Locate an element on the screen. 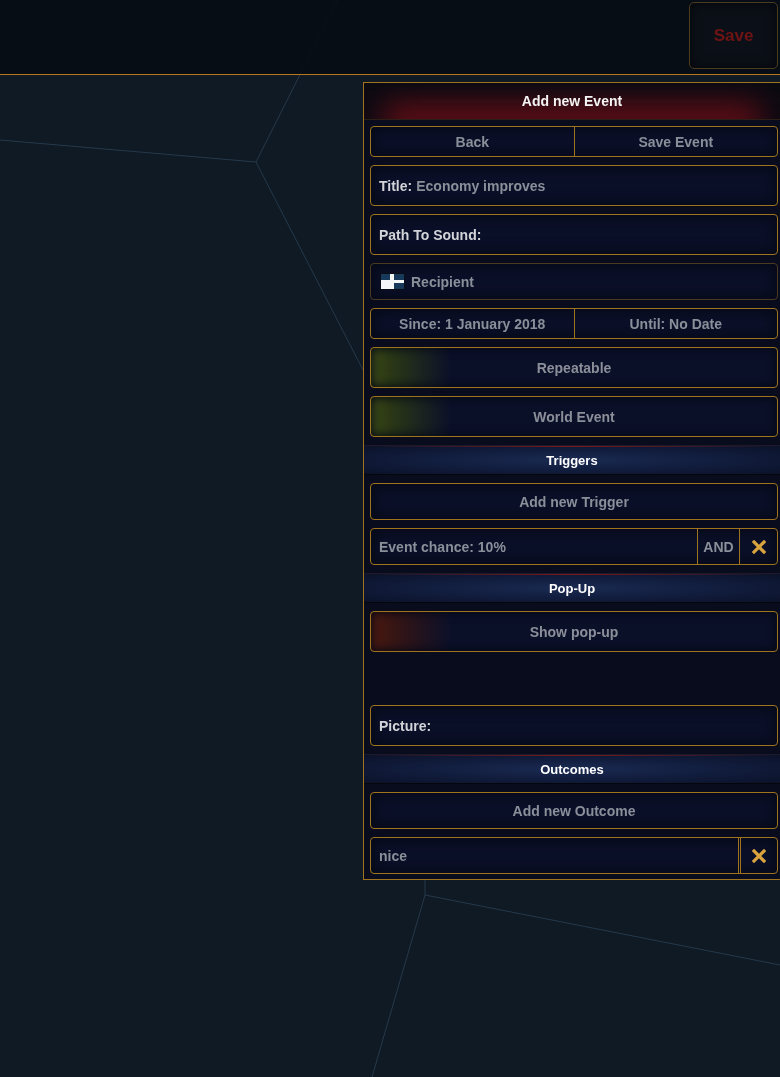 The image size is (780, 1077). section-header: Outcomes is located at coordinates (572, 769).